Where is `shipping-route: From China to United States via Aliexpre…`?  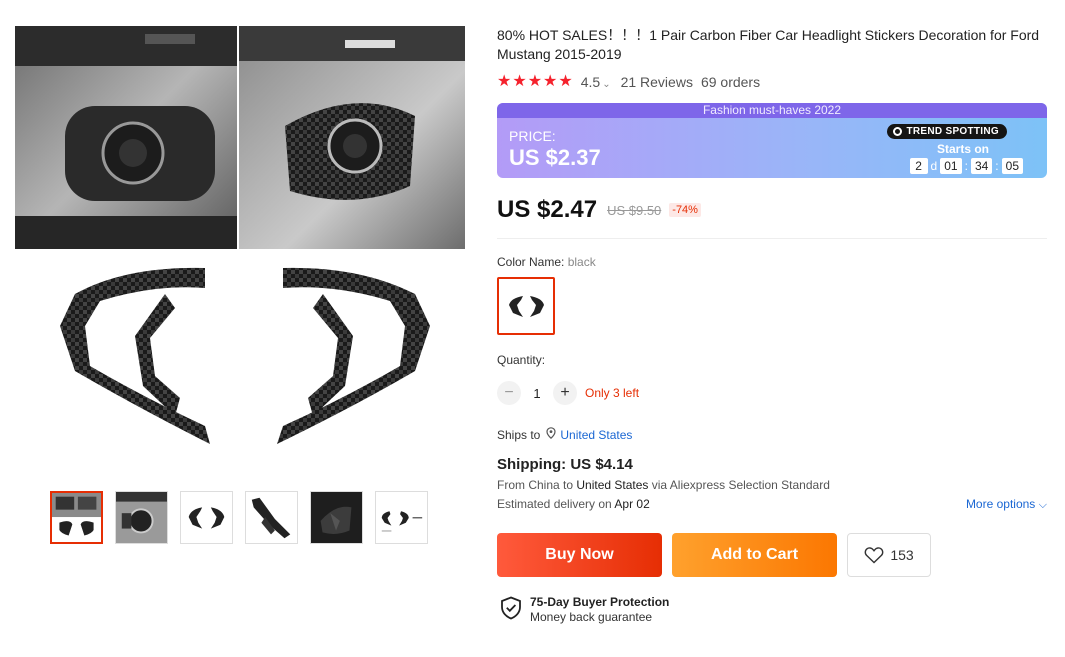 shipping-route: From China to United States via Aliexpre… is located at coordinates (772, 485).